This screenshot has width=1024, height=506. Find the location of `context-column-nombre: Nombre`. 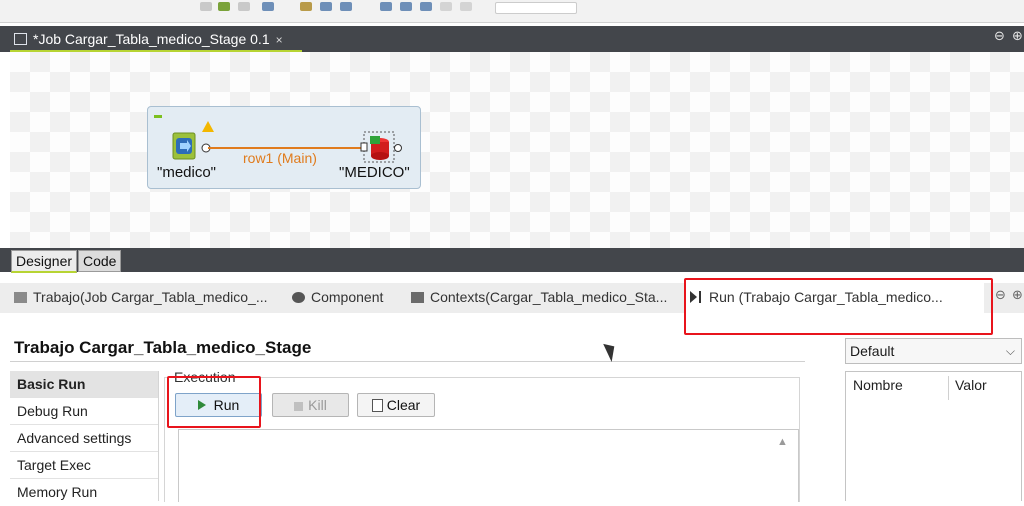

context-column-nombre: Nombre is located at coordinates (878, 385).